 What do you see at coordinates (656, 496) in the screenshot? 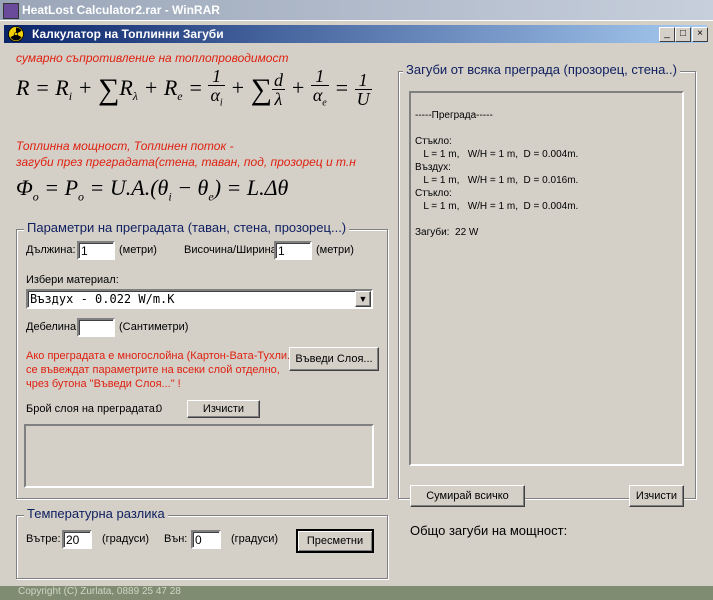
I see `clear-results-button: Изчисти` at bounding box center [656, 496].